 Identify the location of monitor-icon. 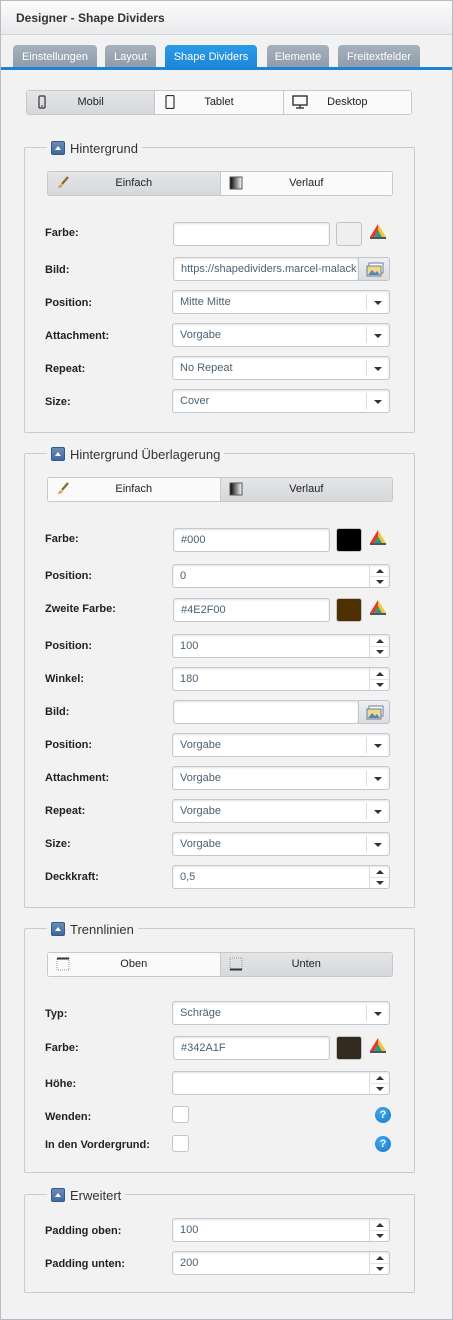
(299, 102).